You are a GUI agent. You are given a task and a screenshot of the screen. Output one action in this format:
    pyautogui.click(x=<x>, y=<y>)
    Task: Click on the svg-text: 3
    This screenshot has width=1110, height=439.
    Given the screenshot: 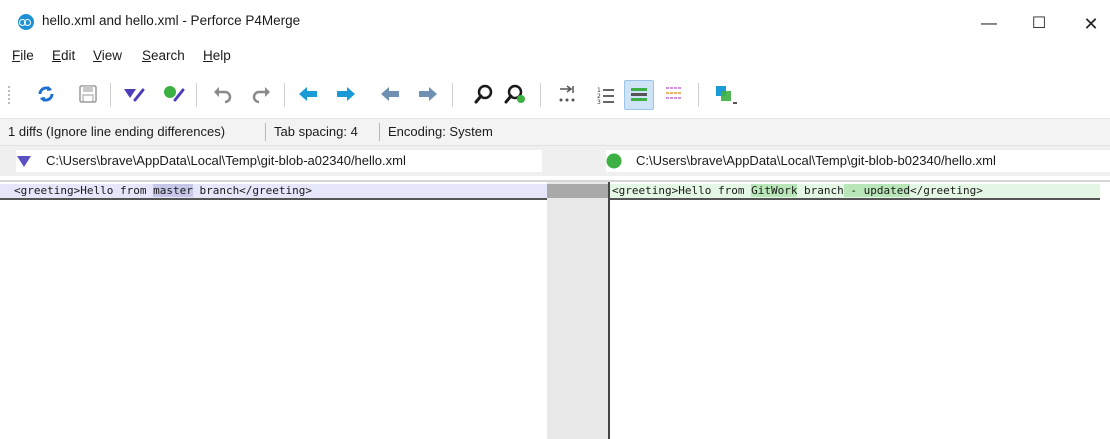 What is the action you would take?
    pyautogui.click(x=599, y=101)
    